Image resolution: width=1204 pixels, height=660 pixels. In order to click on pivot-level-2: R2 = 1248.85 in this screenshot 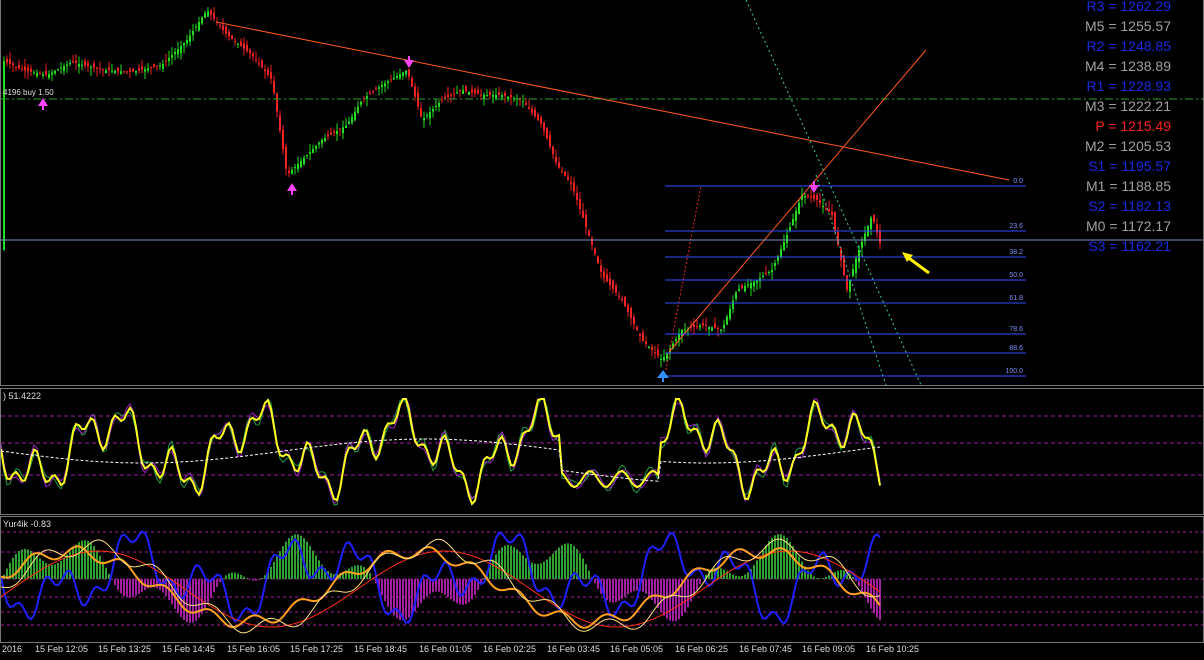, I will do `click(1128, 46)`.